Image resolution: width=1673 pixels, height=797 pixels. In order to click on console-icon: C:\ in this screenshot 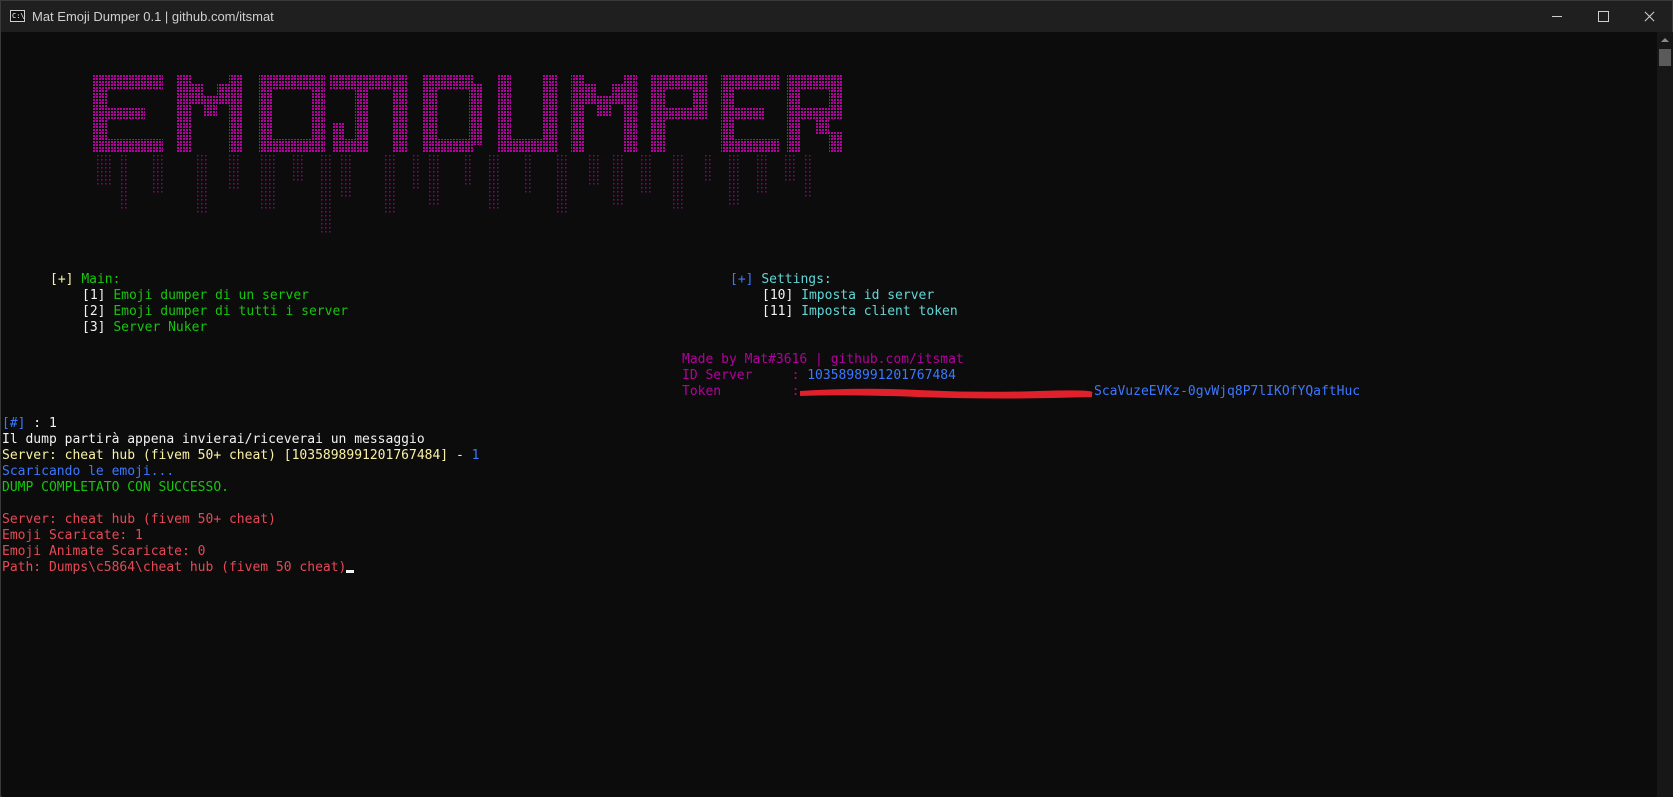, I will do `click(17, 16)`.